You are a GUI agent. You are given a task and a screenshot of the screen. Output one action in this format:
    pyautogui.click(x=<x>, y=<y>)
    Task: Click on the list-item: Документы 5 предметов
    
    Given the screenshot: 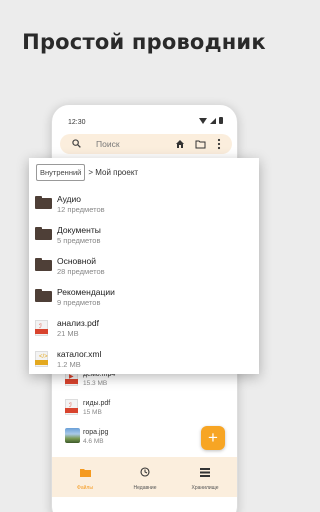 What is the action you would take?
    pyautogui.click(x=144, y=236)
    